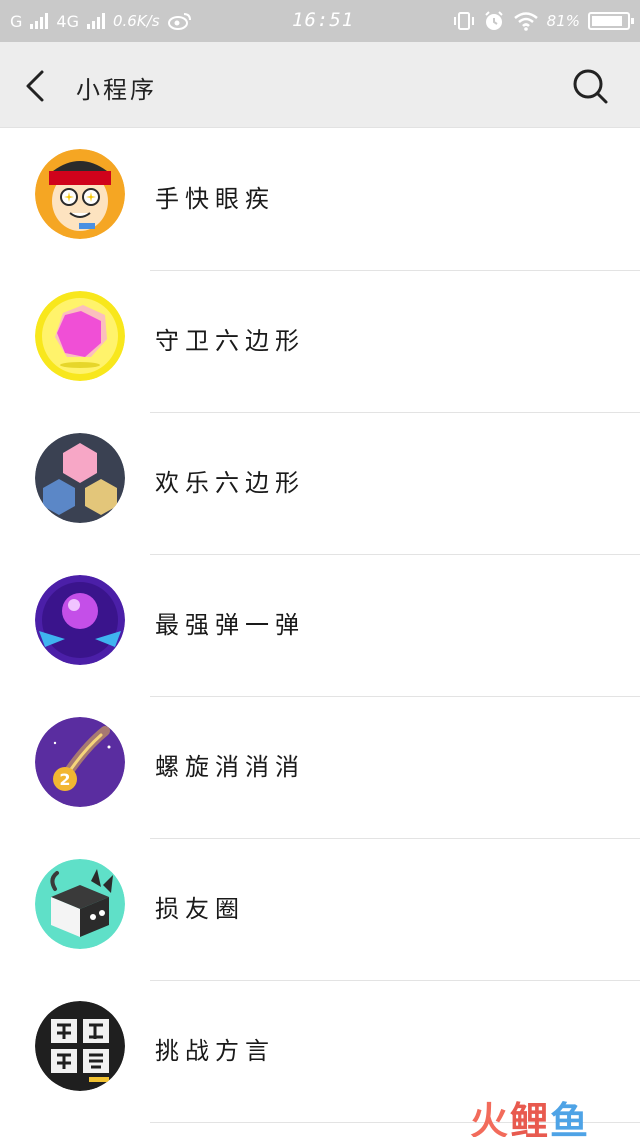 The image size is (640, 1137). What do you see at coordinates (80, 904) in the screenshot?
I see `cat-cube-avatar` at bounding box center [80, 904].